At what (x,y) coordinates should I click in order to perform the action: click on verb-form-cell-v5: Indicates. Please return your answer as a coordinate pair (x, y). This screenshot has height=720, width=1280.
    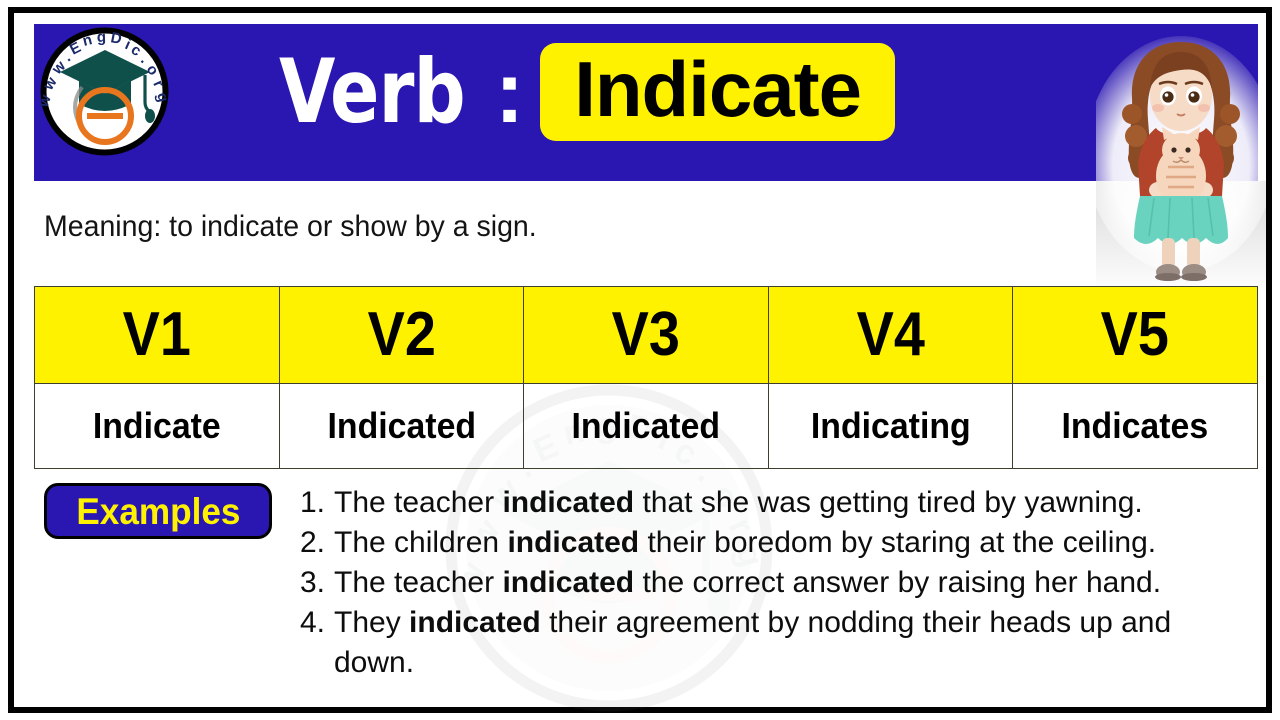
    Looking at the image, I should click on (1135, 426).